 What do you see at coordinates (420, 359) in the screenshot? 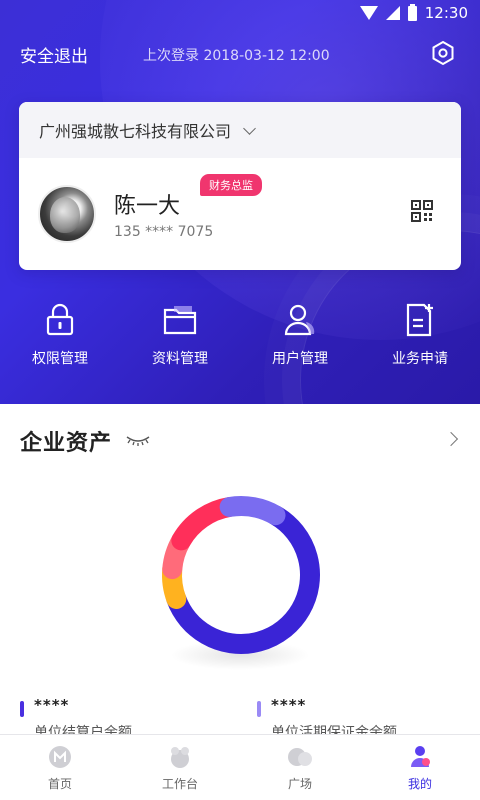
I see `action-label: 业务申请` at bounding box center [420, 359].